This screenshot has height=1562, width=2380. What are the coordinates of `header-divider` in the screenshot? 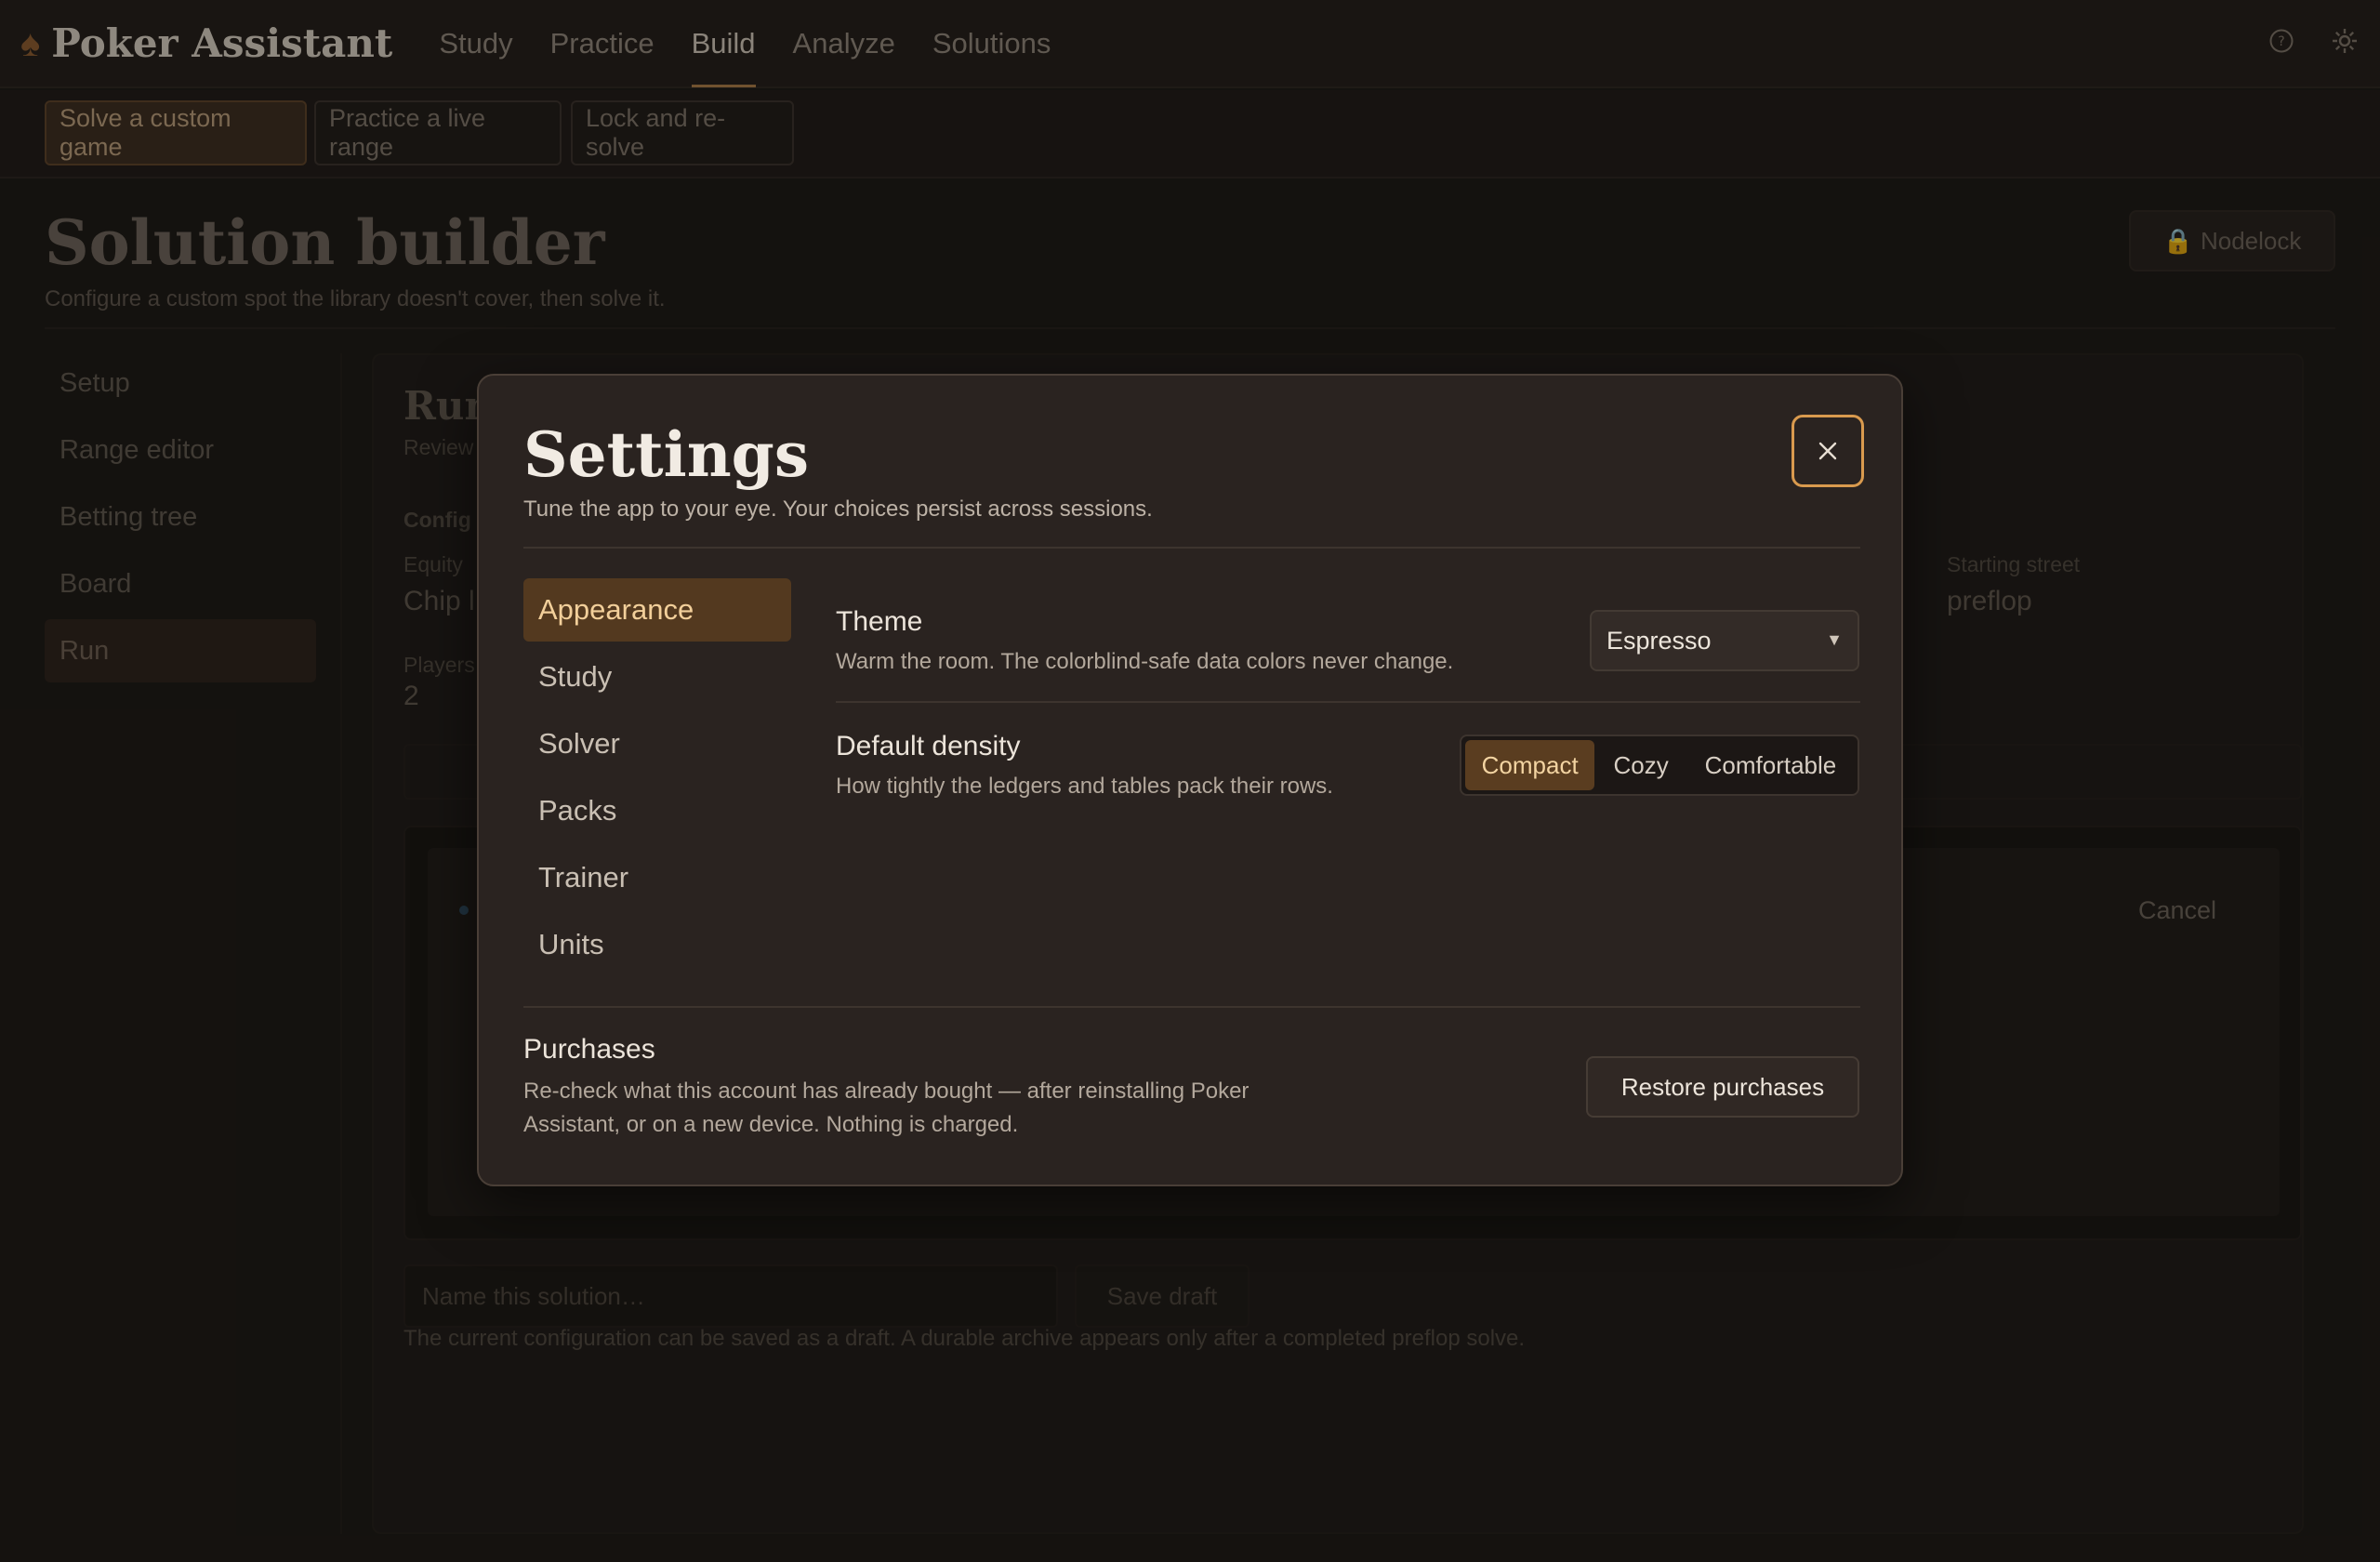 It's located at (1191, 548).